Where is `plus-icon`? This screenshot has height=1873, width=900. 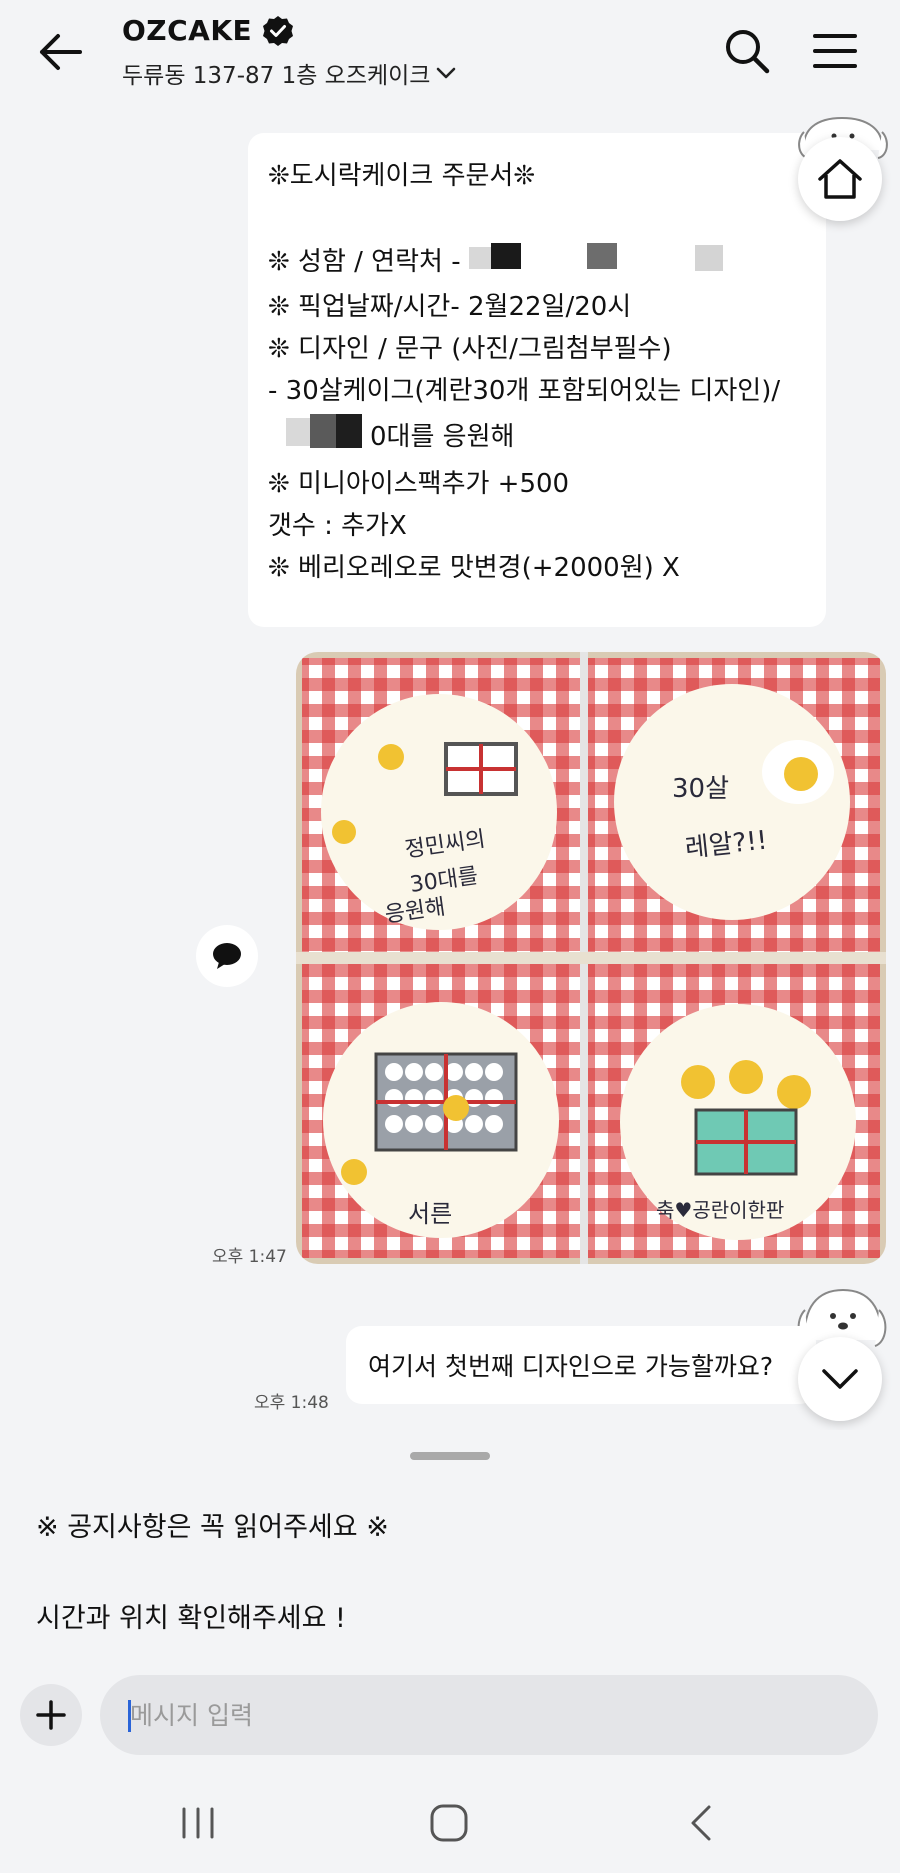 plus-icon is located at coordinates (51, 1715).